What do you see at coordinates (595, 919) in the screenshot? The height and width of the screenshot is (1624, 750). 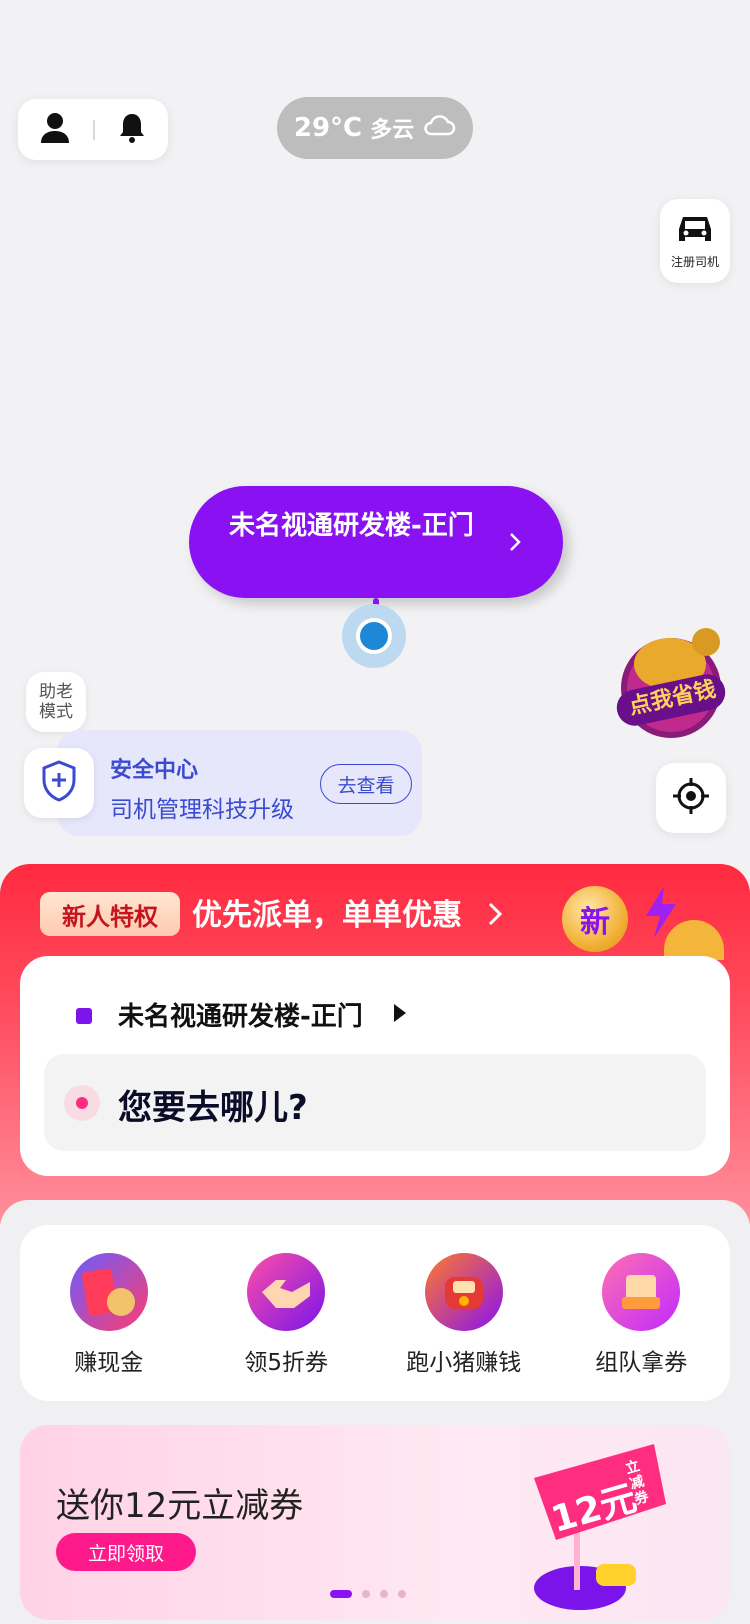 I see `new-badge-coin: 新` at bounding box center [595, 919].